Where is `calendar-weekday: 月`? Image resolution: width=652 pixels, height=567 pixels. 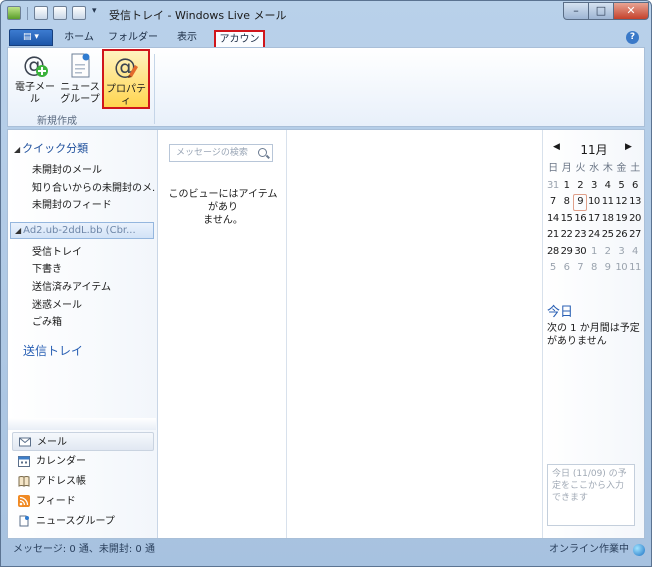
calendar-weekday: 月 is located at coordinates (566, 168).